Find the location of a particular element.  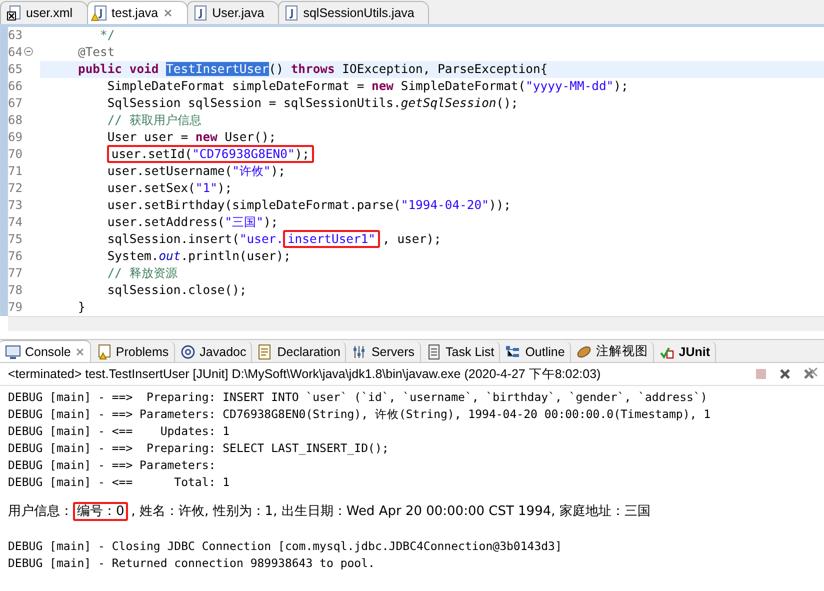

log-line: DEBUG [main] - Closing JDBC Connection [com.mysql.jdbc.JDBC4Connection@3b0143d3] is located at coordinates (285, 546).